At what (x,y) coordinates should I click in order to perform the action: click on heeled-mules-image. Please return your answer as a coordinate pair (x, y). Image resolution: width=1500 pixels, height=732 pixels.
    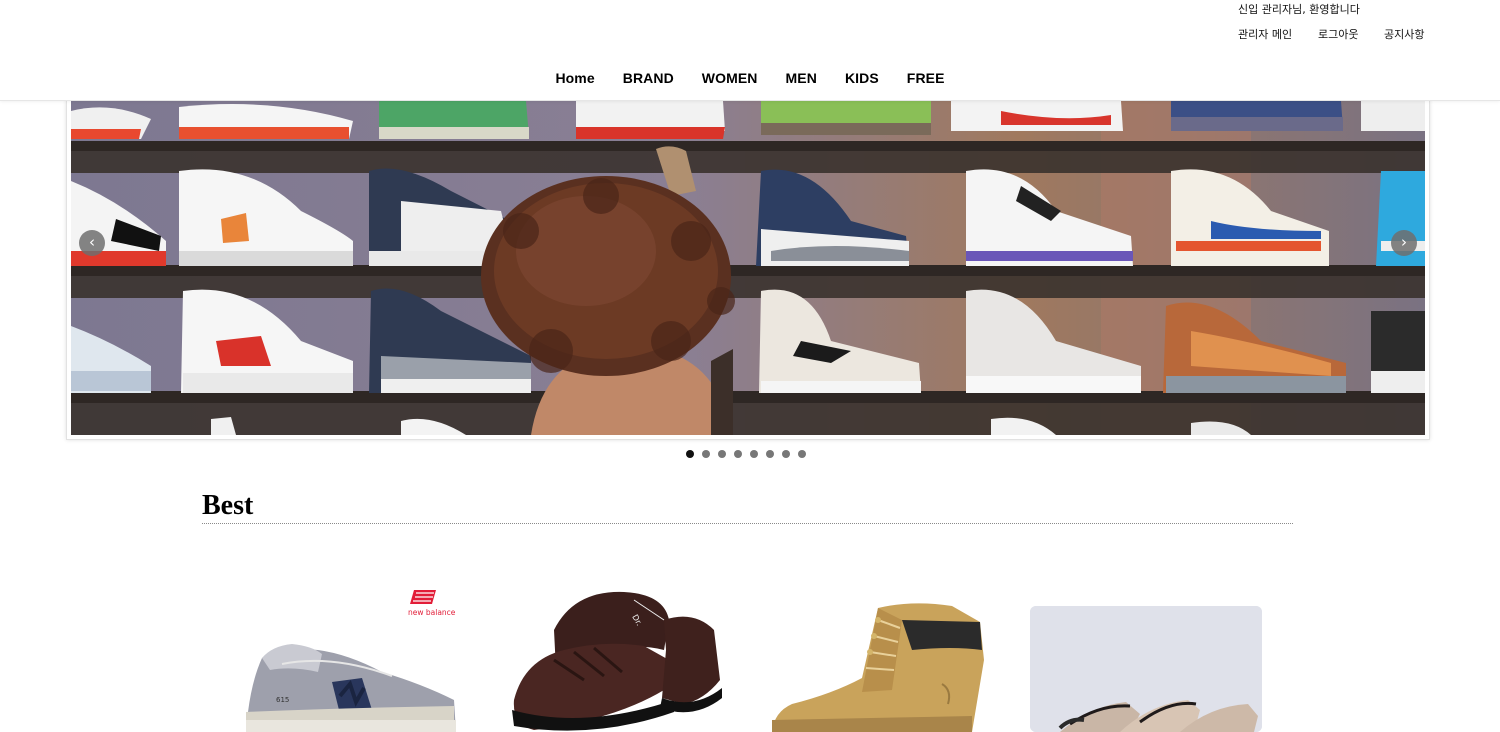
    Looking at the image, I should click on (1146, 669).